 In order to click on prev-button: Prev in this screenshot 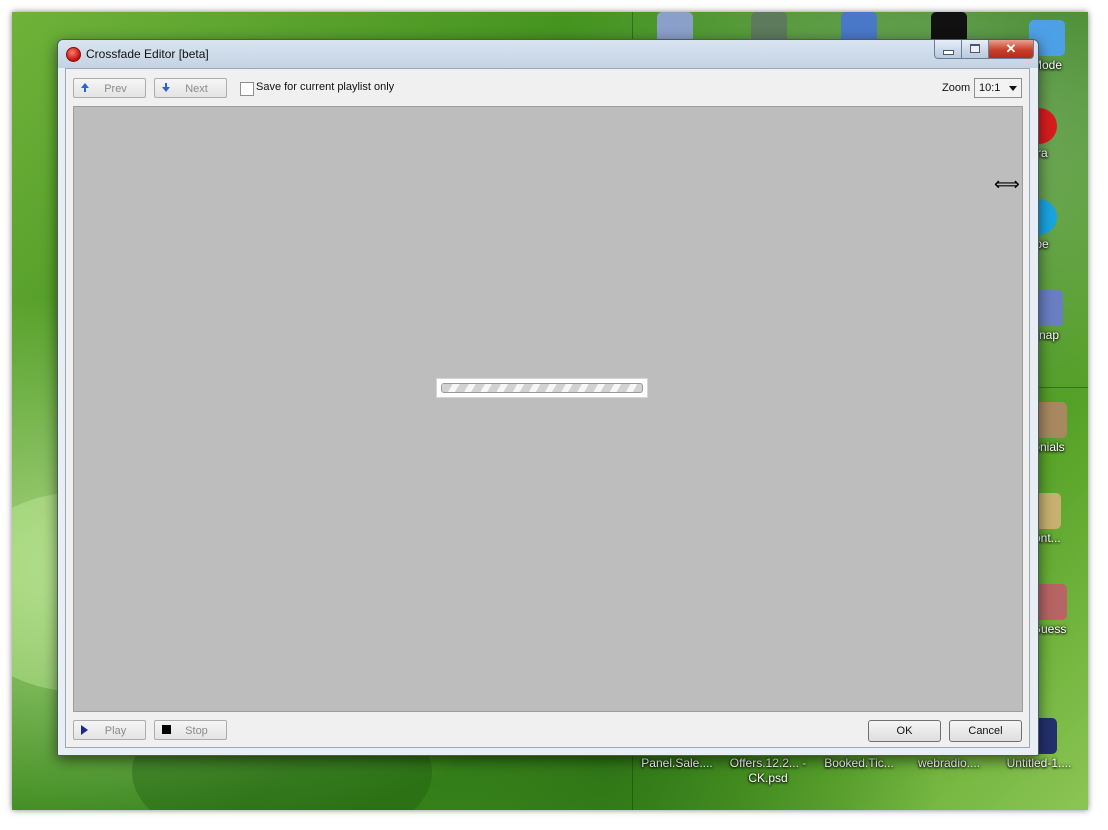, I will do `click(109, 88)`.